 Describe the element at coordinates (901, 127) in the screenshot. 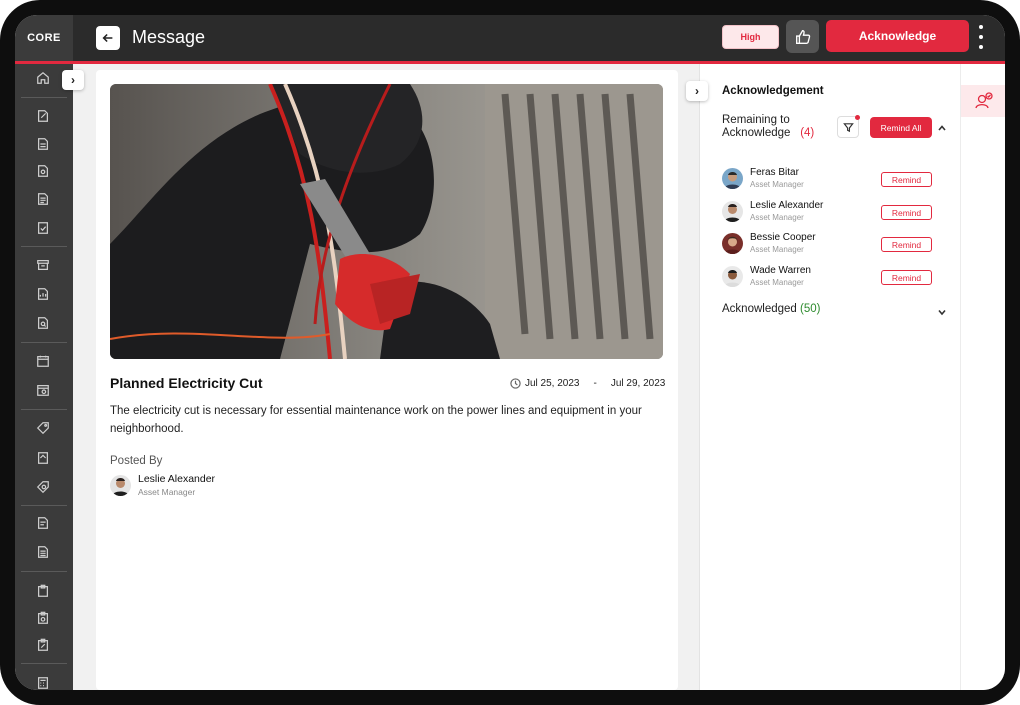

I see `remind-all-button: Remind All` at that location.